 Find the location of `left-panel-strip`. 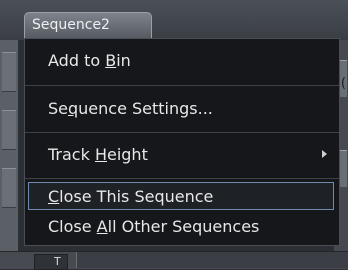

left-panel-strip is located at coordinates (9, 154).